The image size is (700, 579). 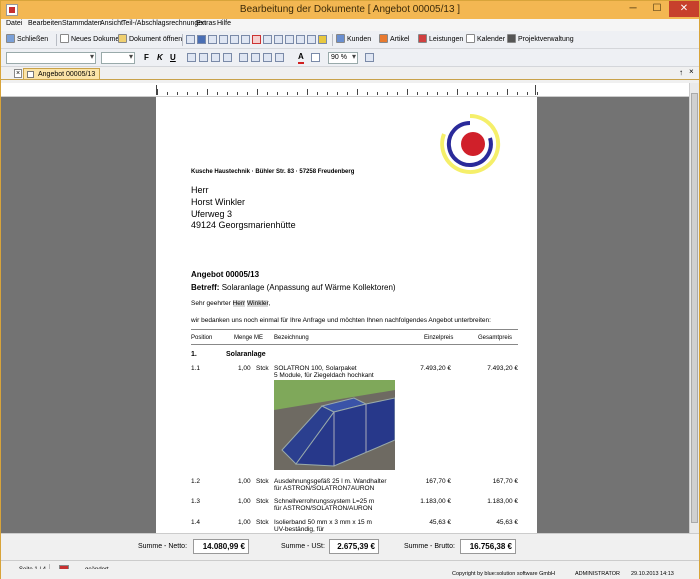 What do you see at coordinates (223, 39) in the screenshot?
I see `cut-icon` at bounding box center [223, 39].